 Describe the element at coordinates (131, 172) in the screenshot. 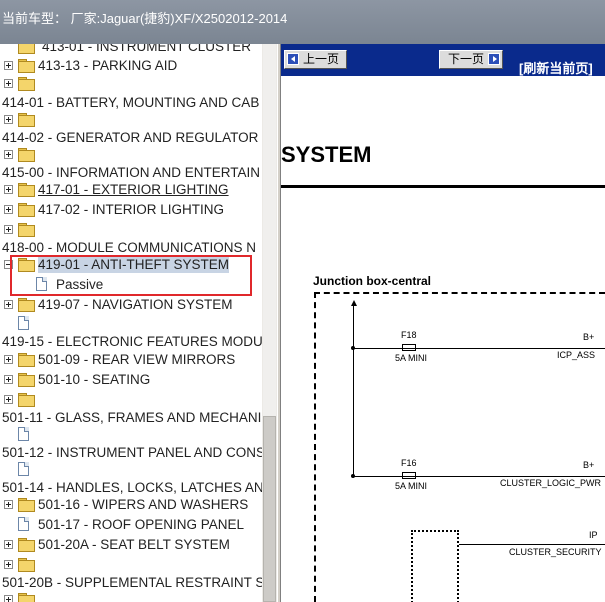

I see `tree-node-label: 415-00 - INFORMATION AND ENTERTAIN` at that location.